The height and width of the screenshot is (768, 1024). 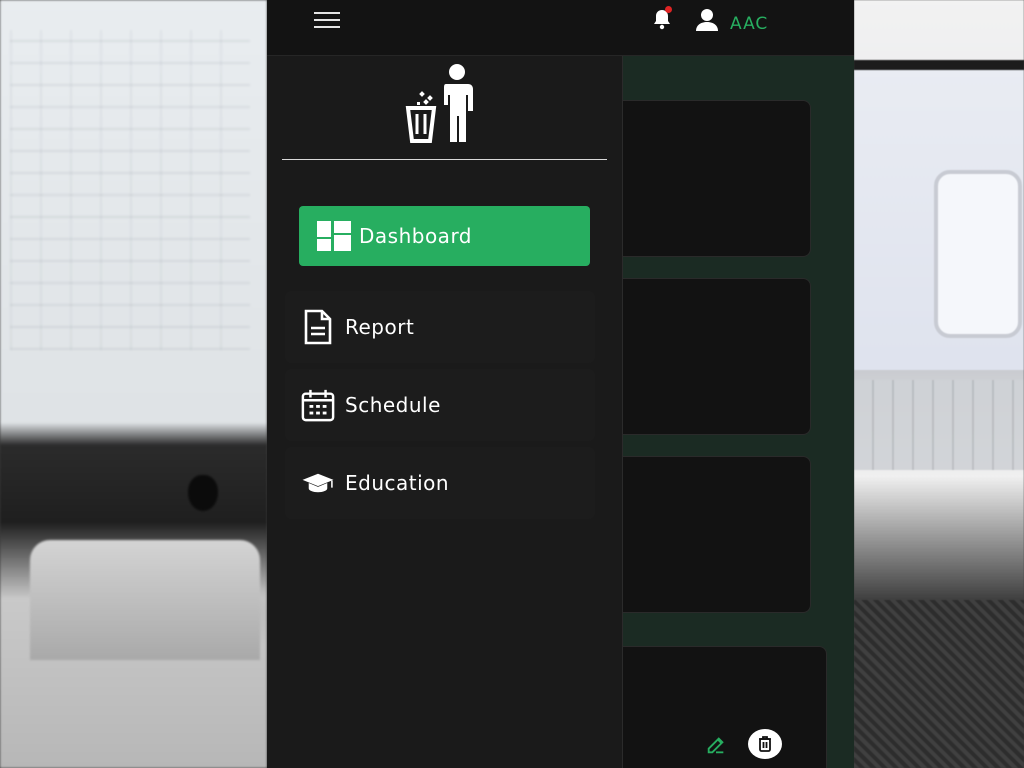 I want to click on edit-icon, so click(x=716, y=745).